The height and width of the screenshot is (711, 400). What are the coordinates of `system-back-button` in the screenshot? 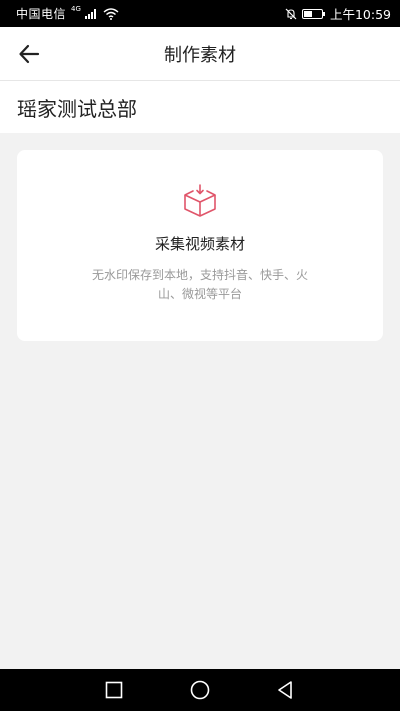 It's located at (285, 690).